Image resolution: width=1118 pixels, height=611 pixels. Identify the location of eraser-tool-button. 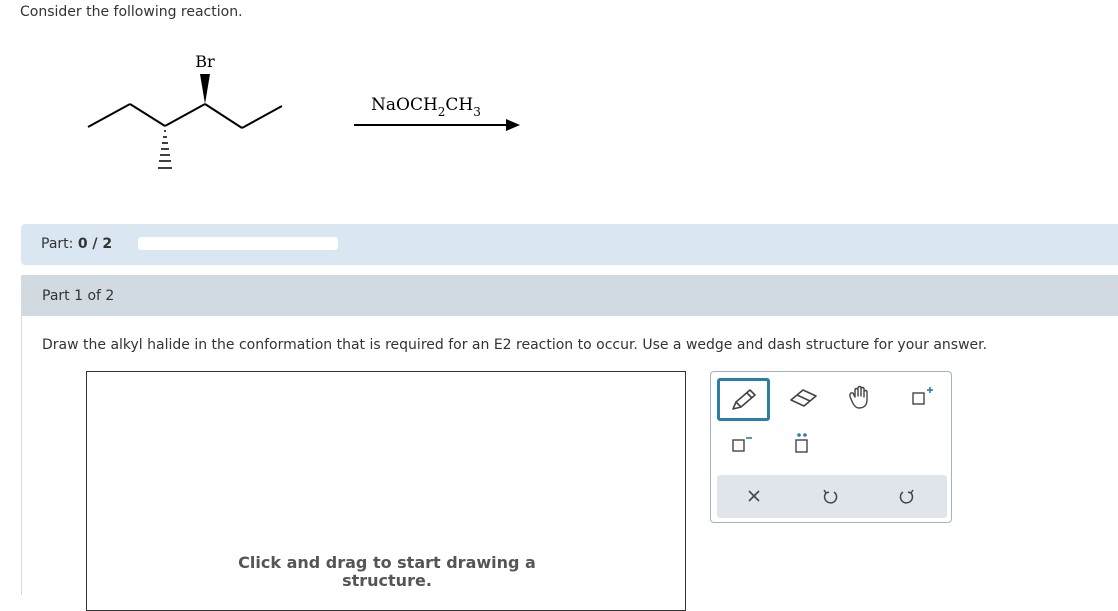
(804, 398).